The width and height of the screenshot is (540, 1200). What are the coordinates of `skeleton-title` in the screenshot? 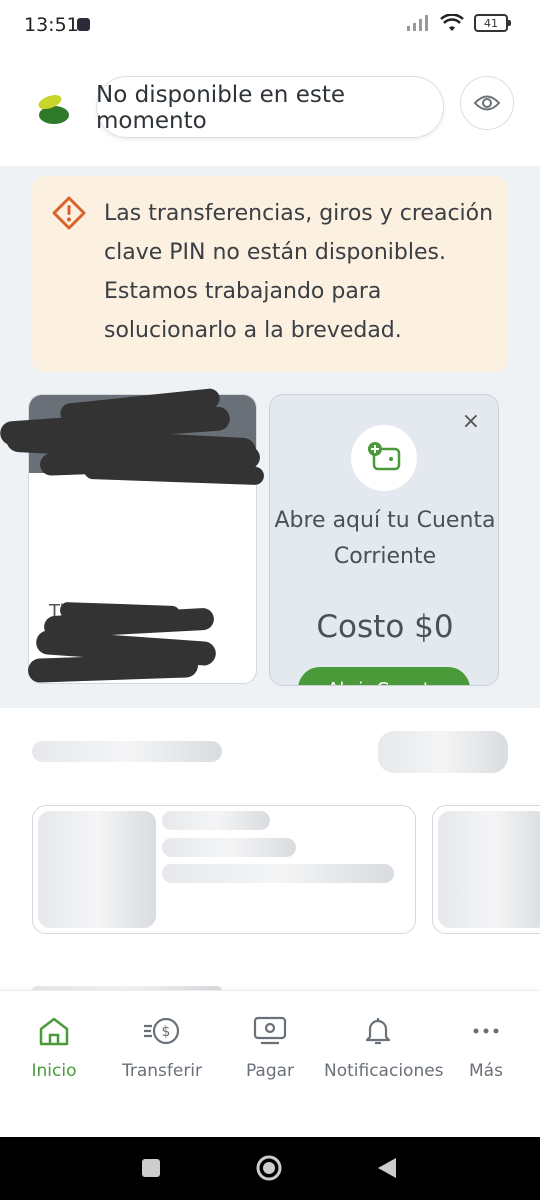 It's located at (127, 751).